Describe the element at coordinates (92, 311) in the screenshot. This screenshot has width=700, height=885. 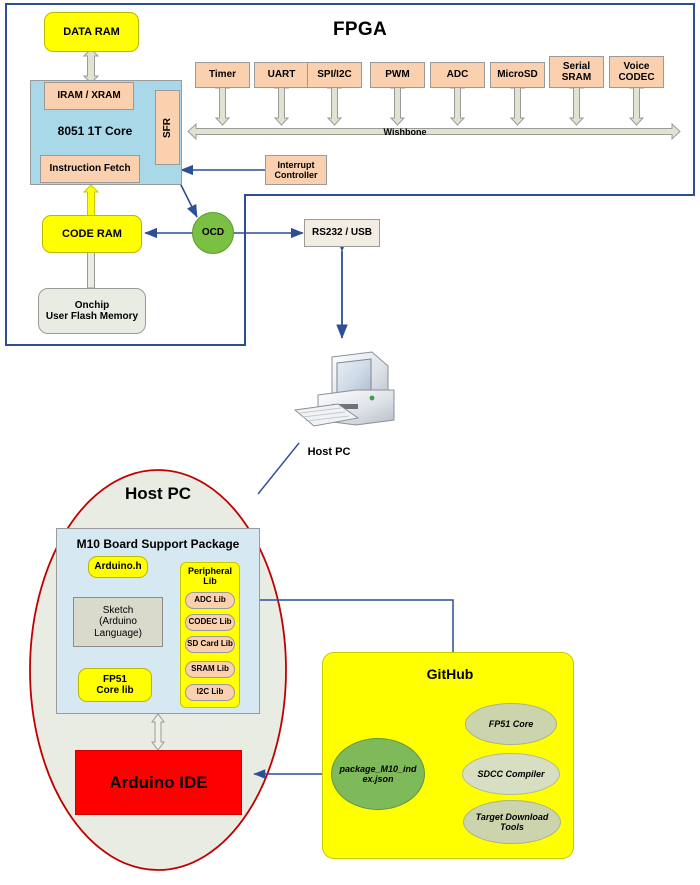
I see `onchip-flash-block: Onchip User Flash Memory` at that location.